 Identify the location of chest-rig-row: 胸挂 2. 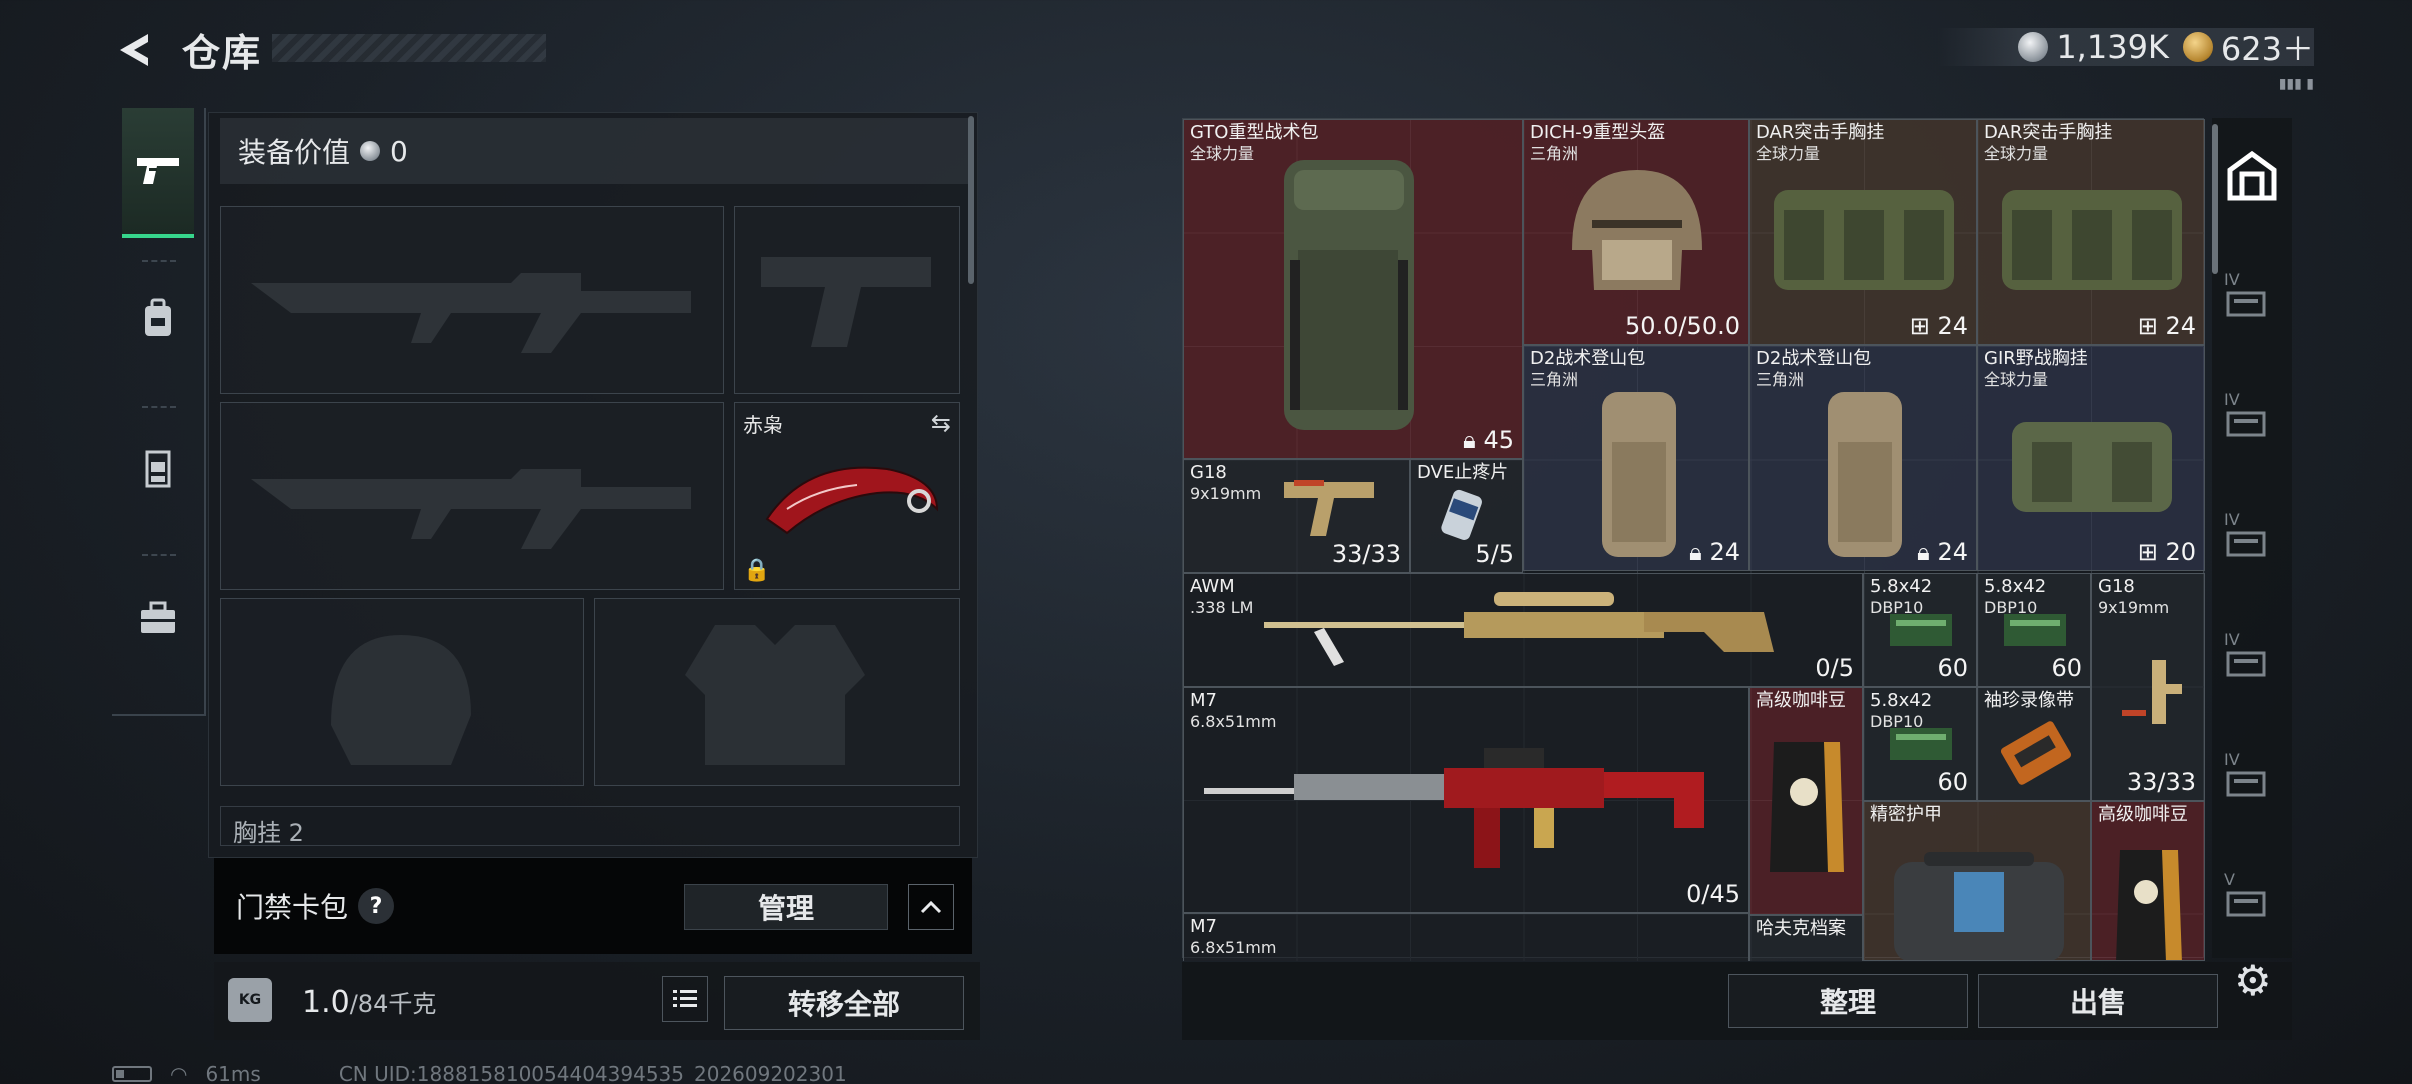
(590, 826).